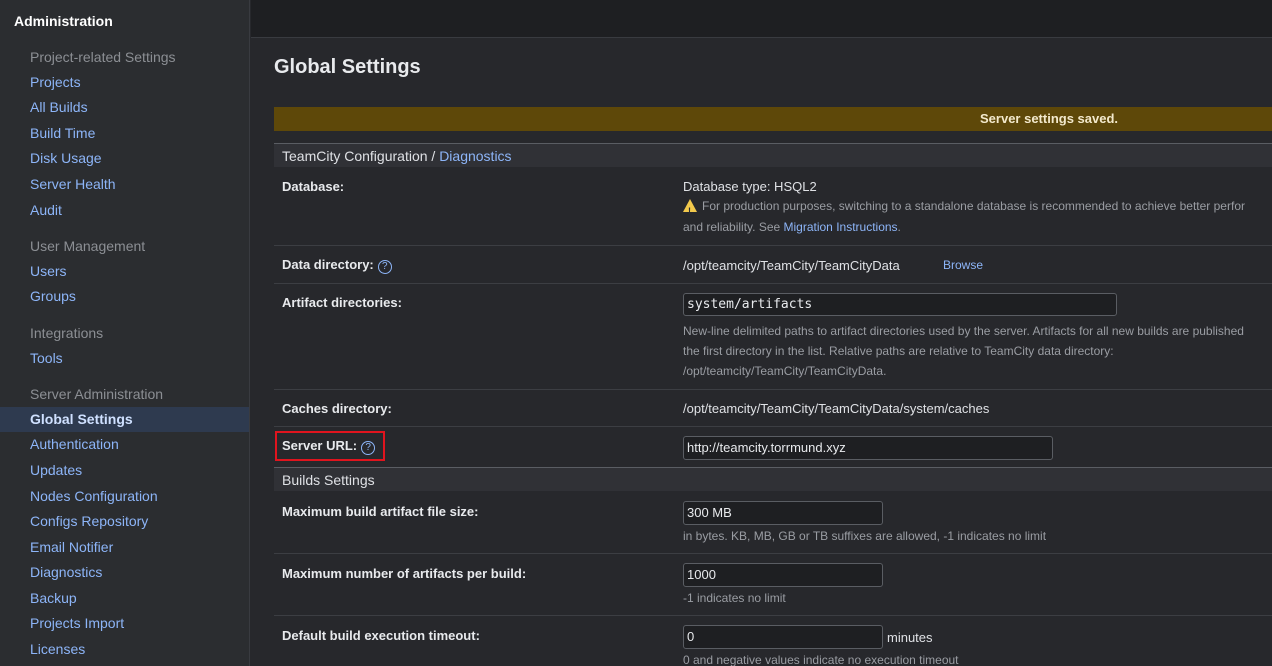 The width and height of the screenshot is (1272, 666). What do you see at coordinates (328, 264) in the screenshot?
I see `data-directory-label-text: Data directory:` at bounding box center [328, 264].